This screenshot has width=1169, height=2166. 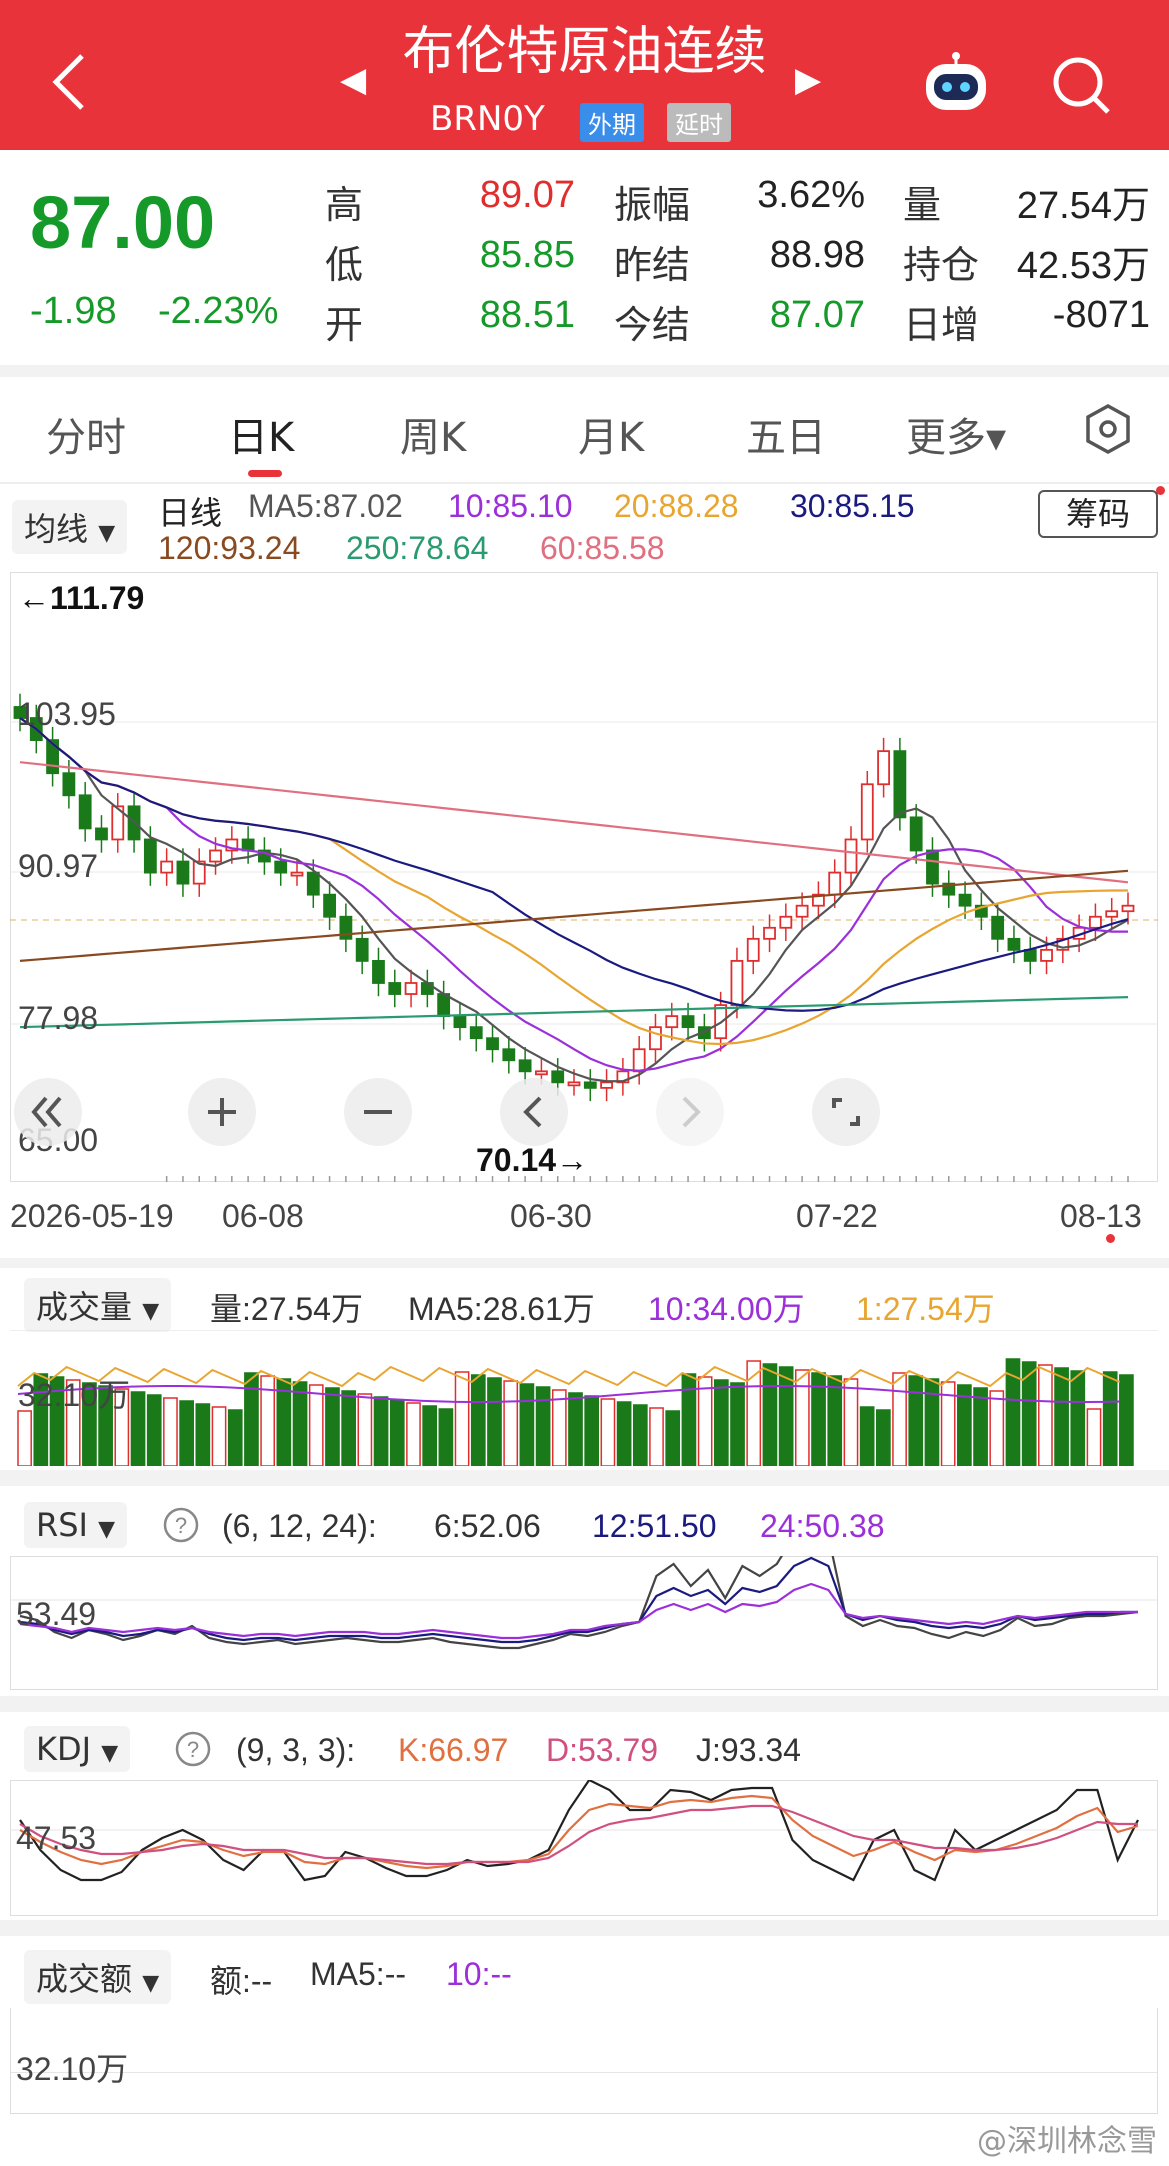 I want to click on fullscreen-icon, so click(x=846, y=1112).